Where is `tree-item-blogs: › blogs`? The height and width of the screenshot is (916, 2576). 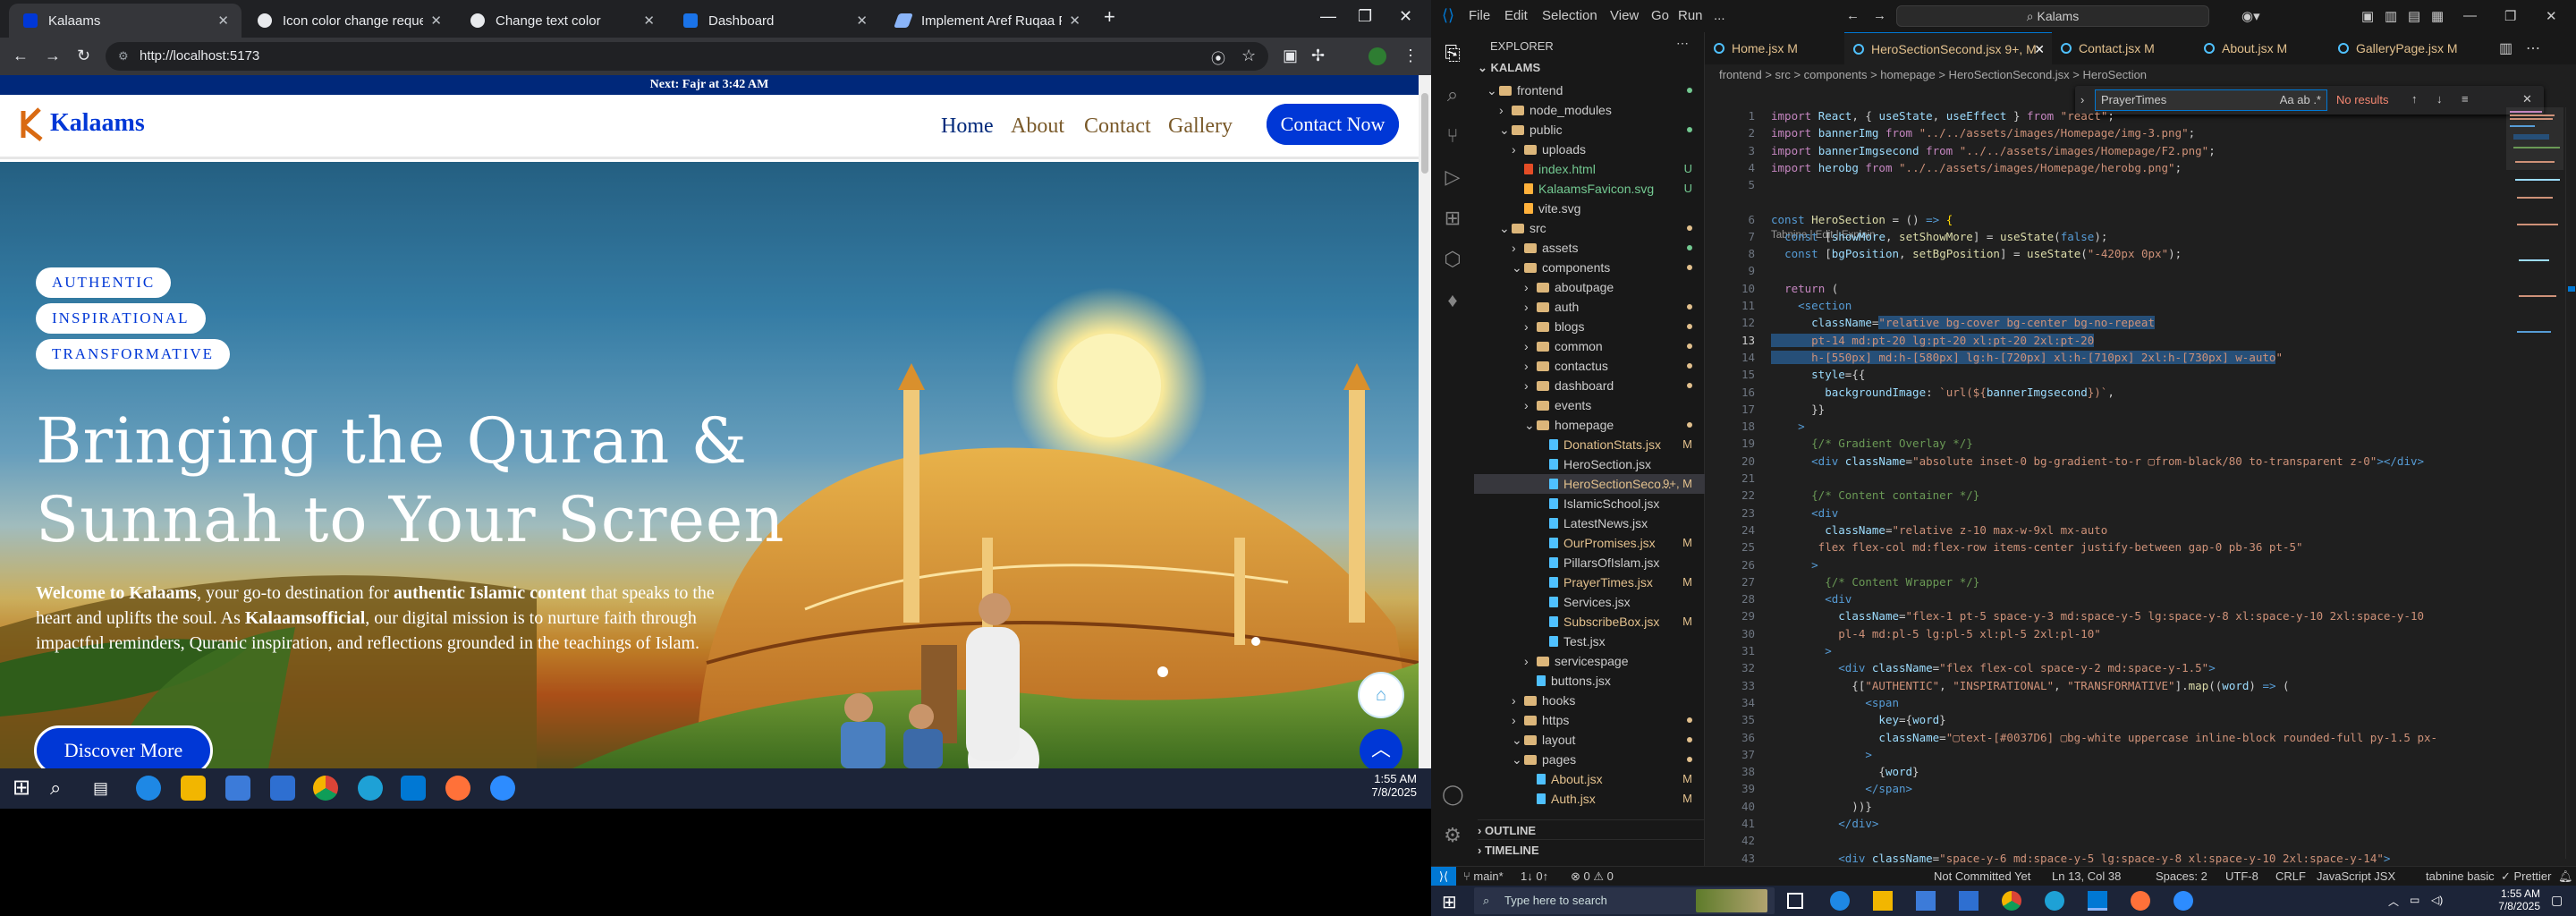 tree-item-blogs: › blogs is located at coordinates (1589, 326).